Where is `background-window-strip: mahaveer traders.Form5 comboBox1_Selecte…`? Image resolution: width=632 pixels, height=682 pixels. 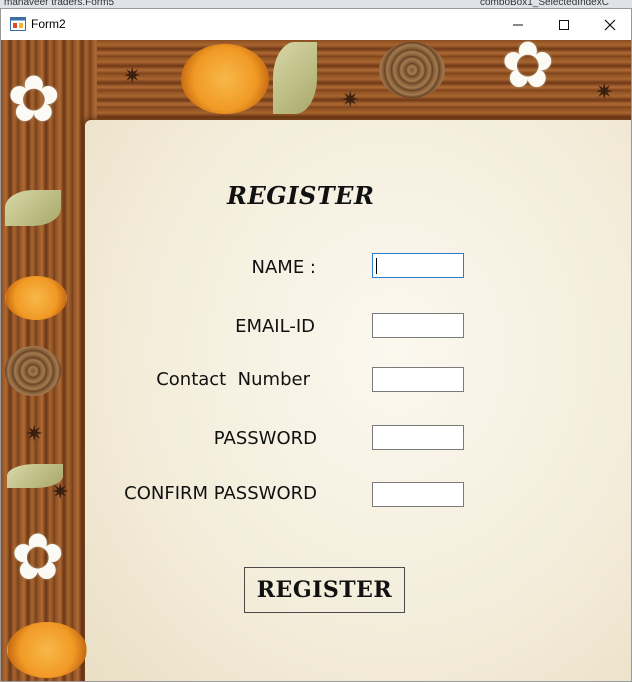 background-window-strip: mahaveer traders.Form5 comboBox1_Selecte… is located at coordinates (316, 4).